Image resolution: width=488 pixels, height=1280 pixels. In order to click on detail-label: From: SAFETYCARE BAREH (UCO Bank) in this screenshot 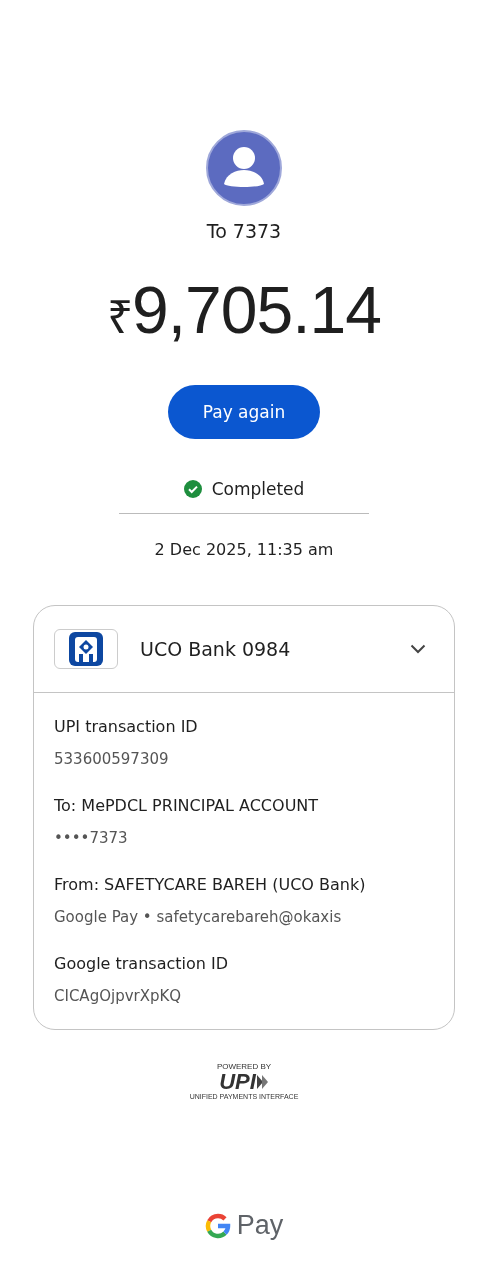, I will do `click(210, 884)`.